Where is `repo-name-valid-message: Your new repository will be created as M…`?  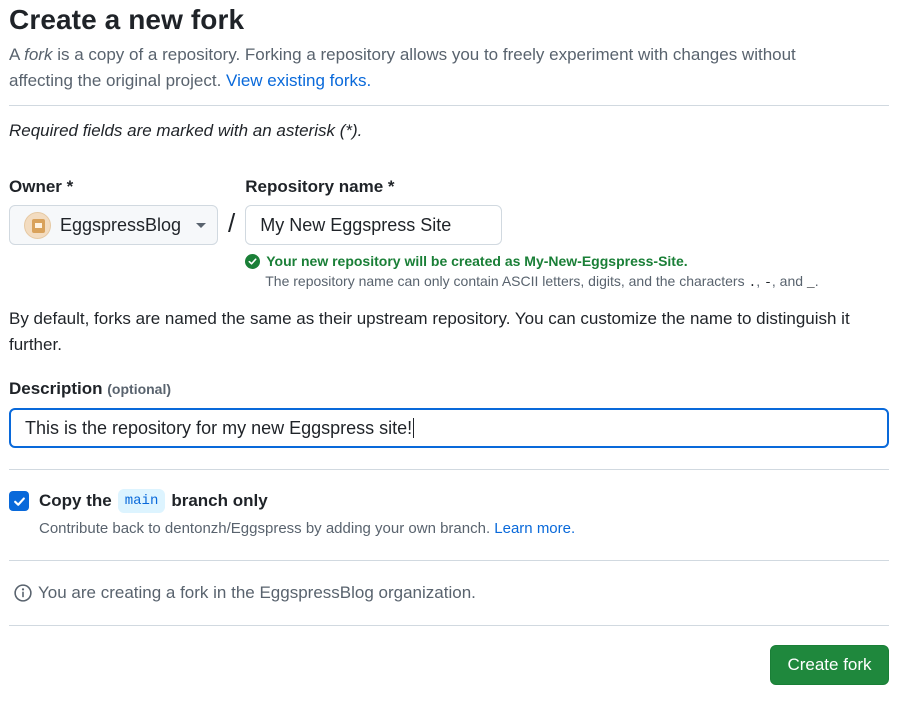
repo-name-valid-message: Your new repository will be created as M… is located at coordinates (531, 261).